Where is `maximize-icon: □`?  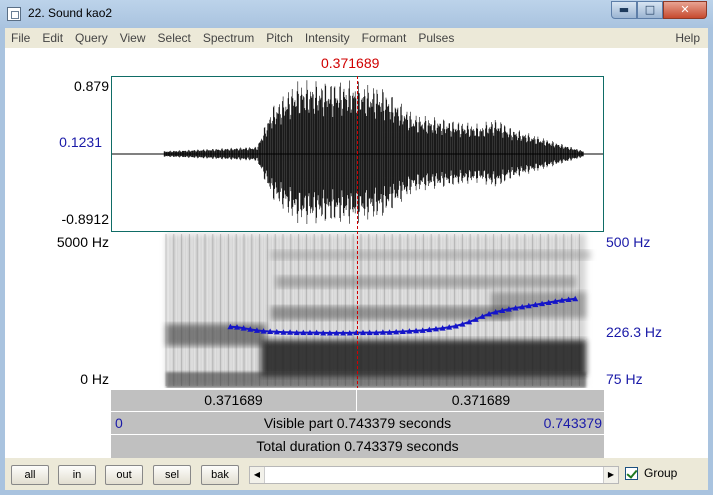 maximize-icon: □ is located at coordinates (650, 9).